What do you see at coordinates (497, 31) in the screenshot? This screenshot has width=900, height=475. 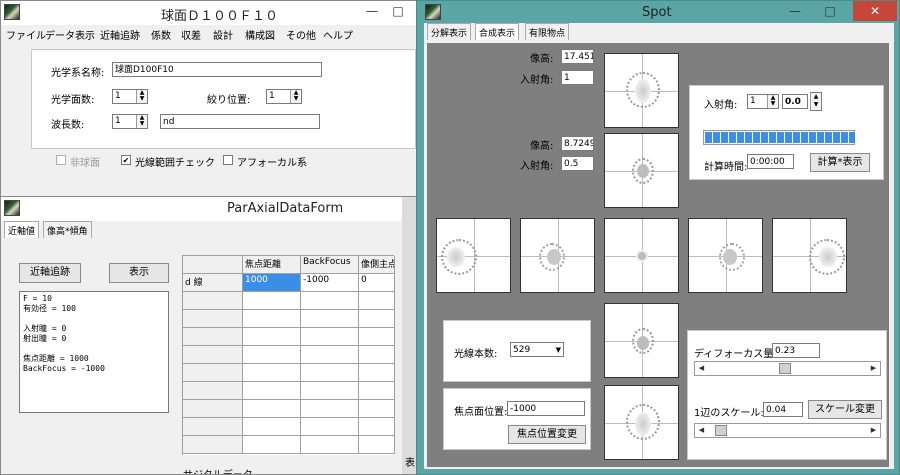 I see `tab-composite-view: 合成表示` at bounding box center [497, 31].